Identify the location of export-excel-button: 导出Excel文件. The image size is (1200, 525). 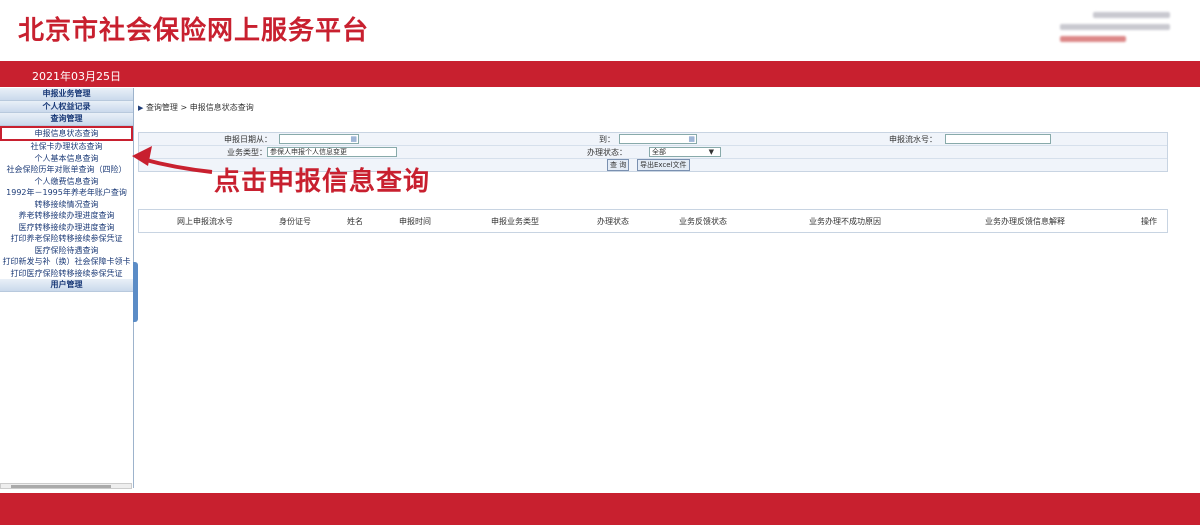
(663, 165).